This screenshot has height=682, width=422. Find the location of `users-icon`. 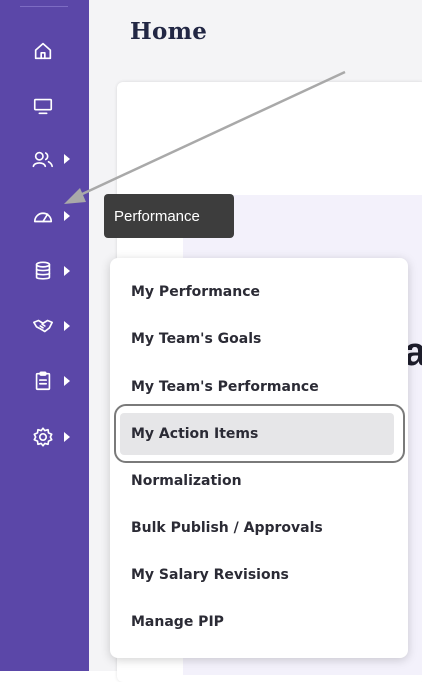

users-icon is located at coordinates (43, 159).